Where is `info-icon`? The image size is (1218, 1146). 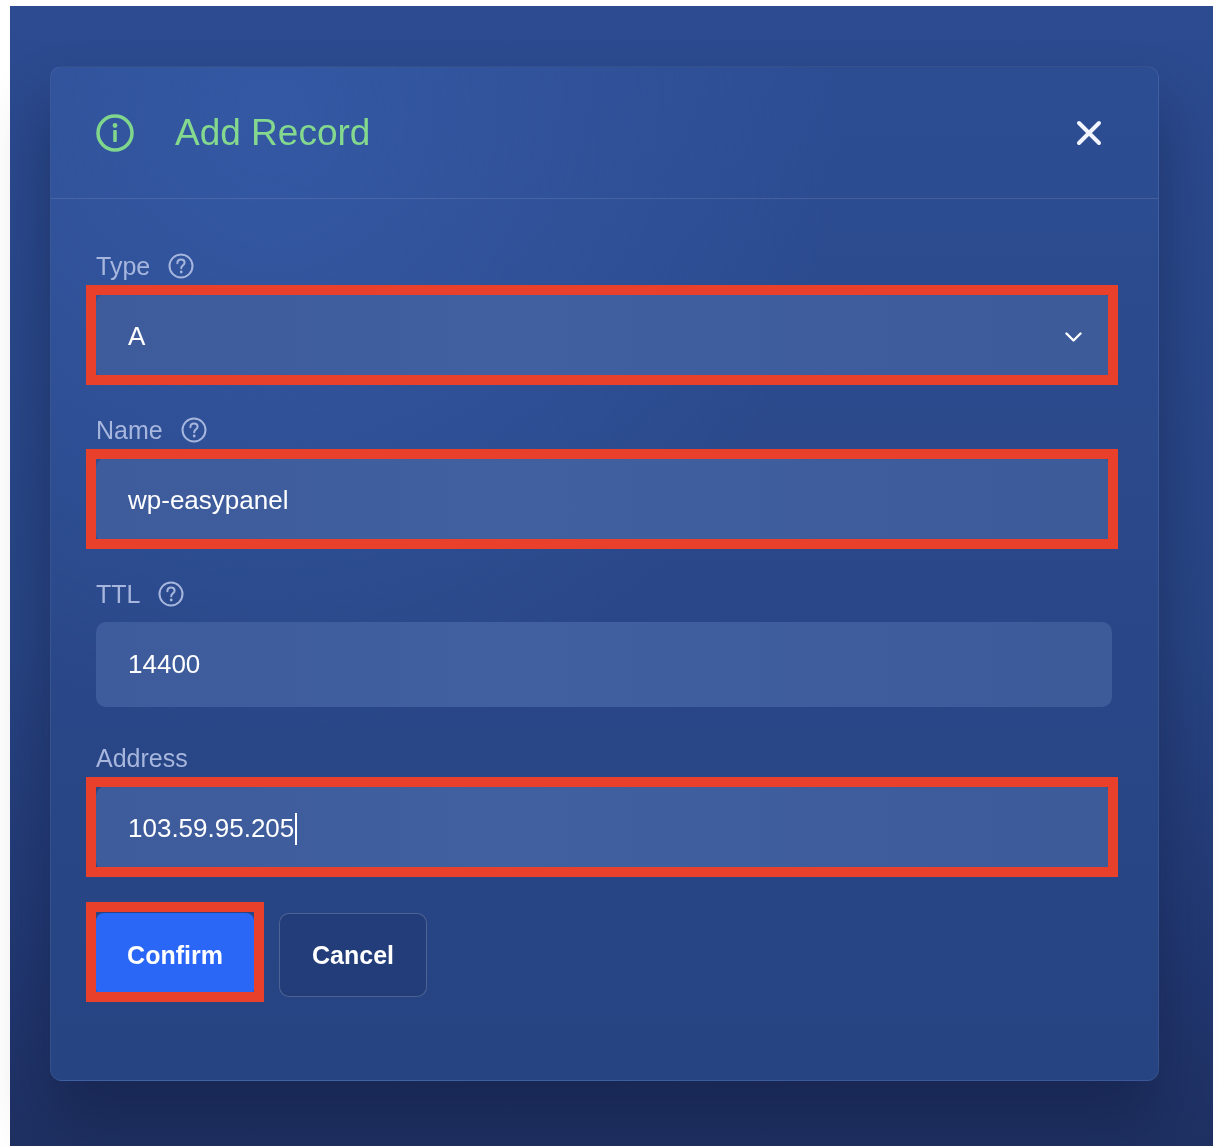 info-icon is located at coordinates (115, 132).